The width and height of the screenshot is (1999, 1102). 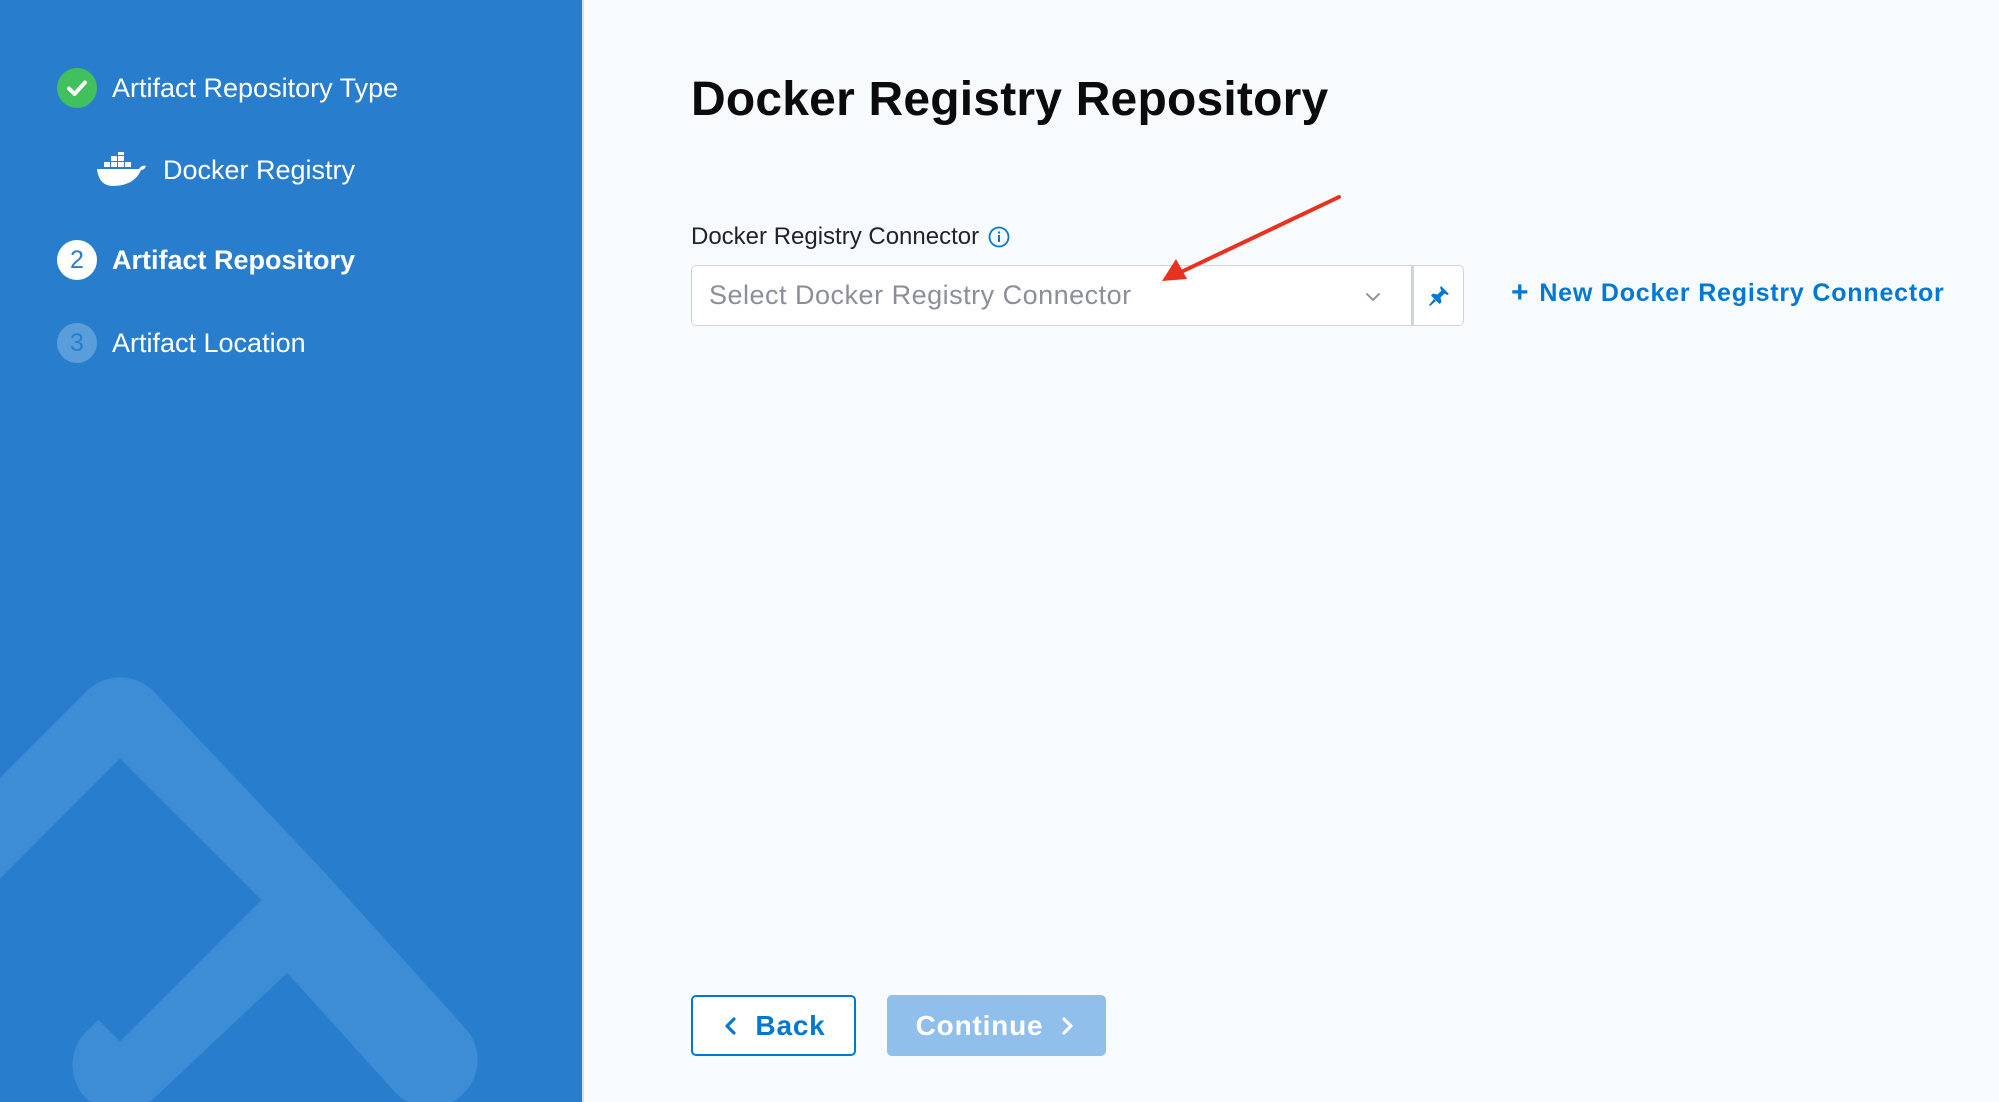 I want to click on step-number-badge: 3, so click(x=77, y=343).